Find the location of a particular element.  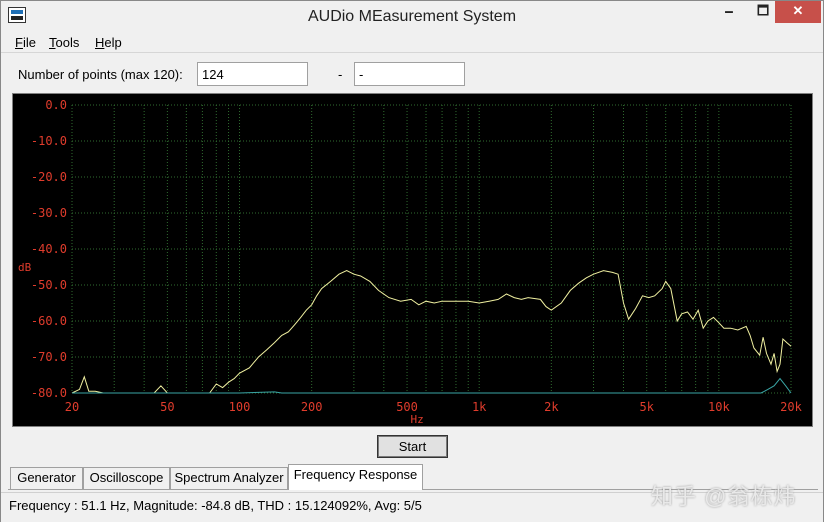

y-tick-label: -30.0 is located at coordinates (49, 213).